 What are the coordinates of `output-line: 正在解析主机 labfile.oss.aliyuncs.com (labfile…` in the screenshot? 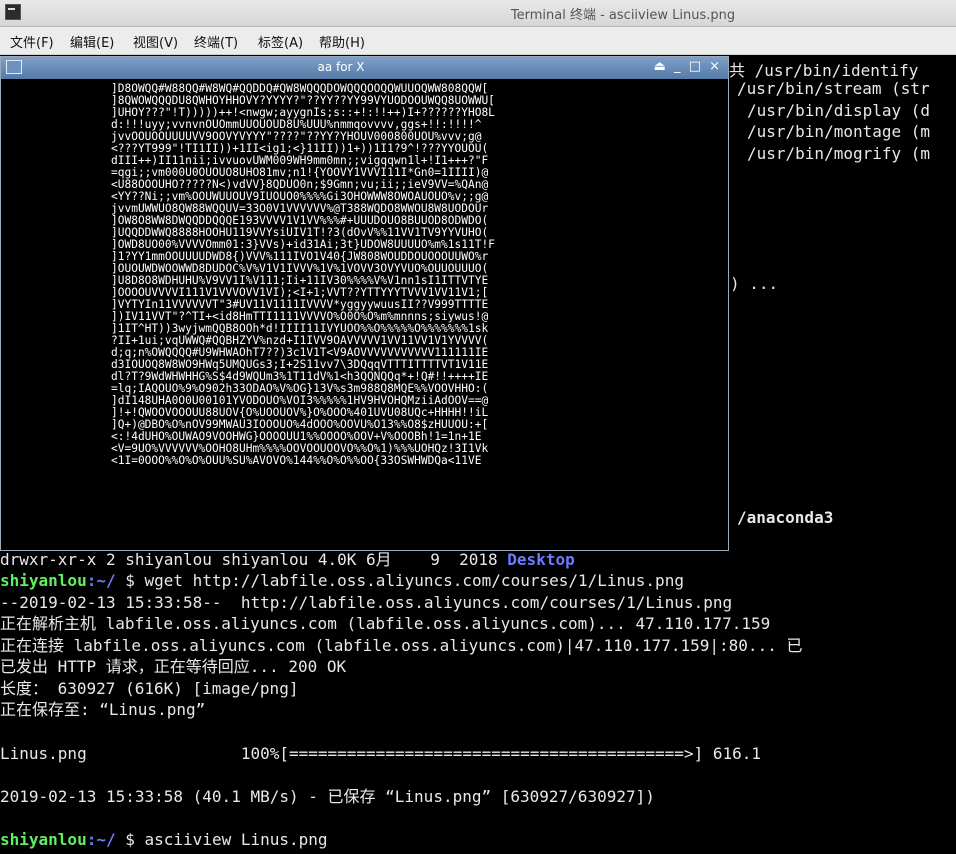 It's located at (385, 623).